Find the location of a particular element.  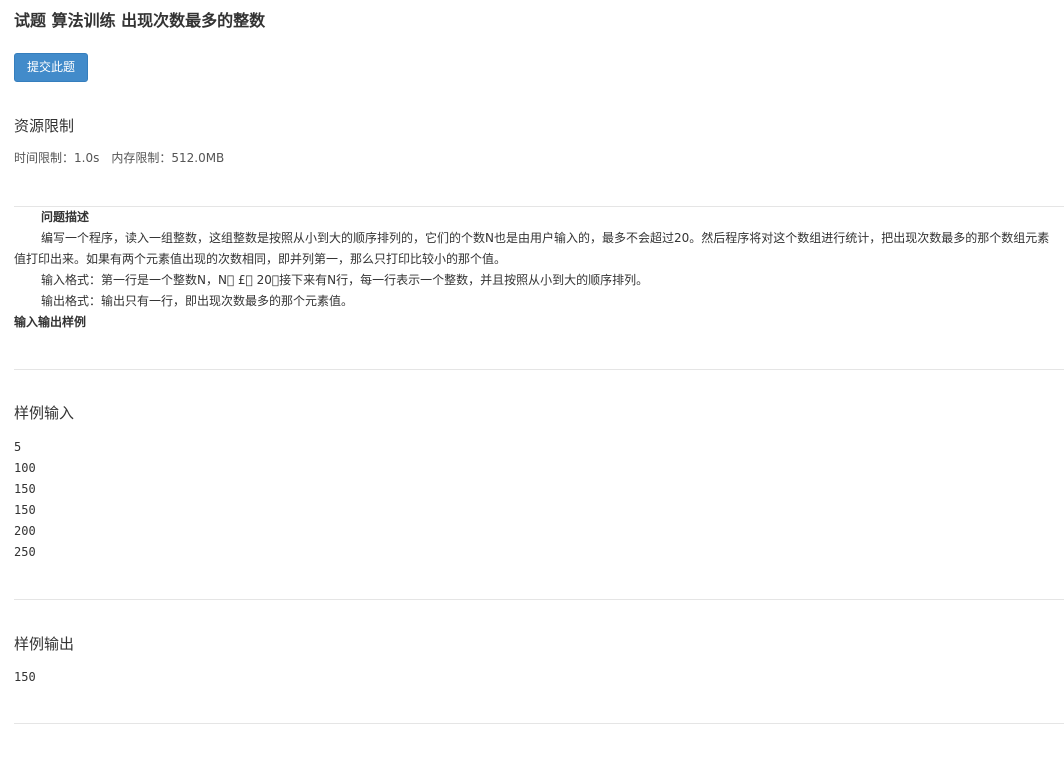

sample-output-heading: 样例输出 is located at coordinates (44, 644).